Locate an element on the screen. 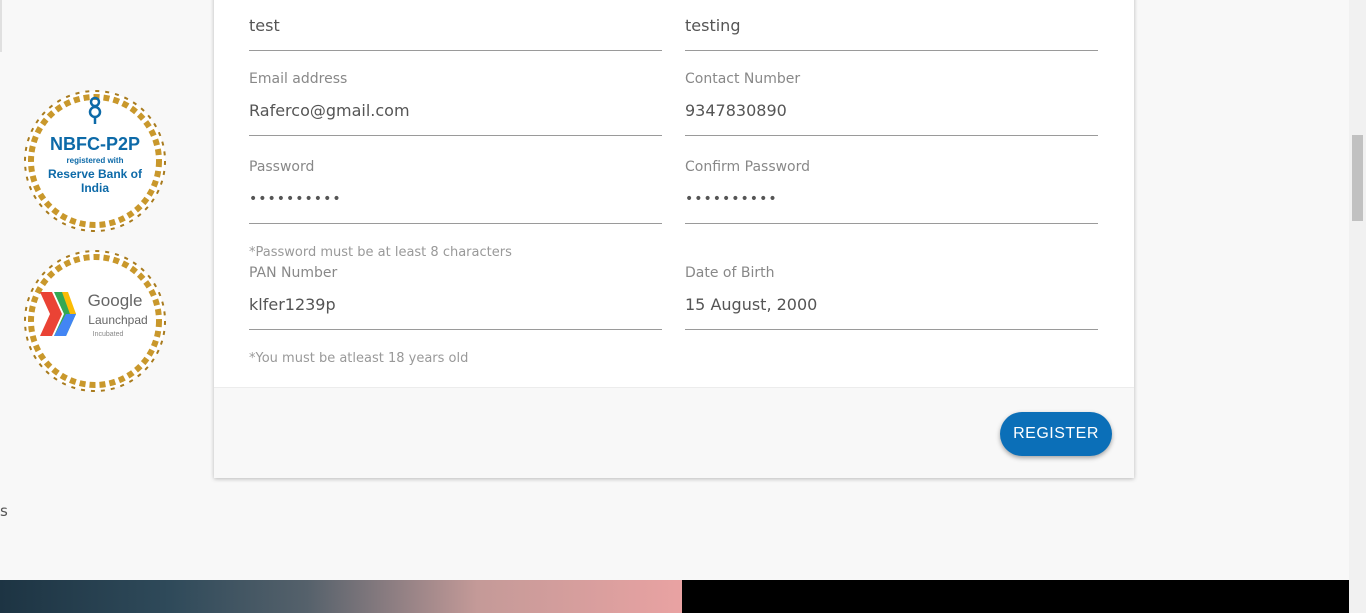 The image size is (1366, 613). password-field: Password •••••••••• is located at coordinates (455, 191).